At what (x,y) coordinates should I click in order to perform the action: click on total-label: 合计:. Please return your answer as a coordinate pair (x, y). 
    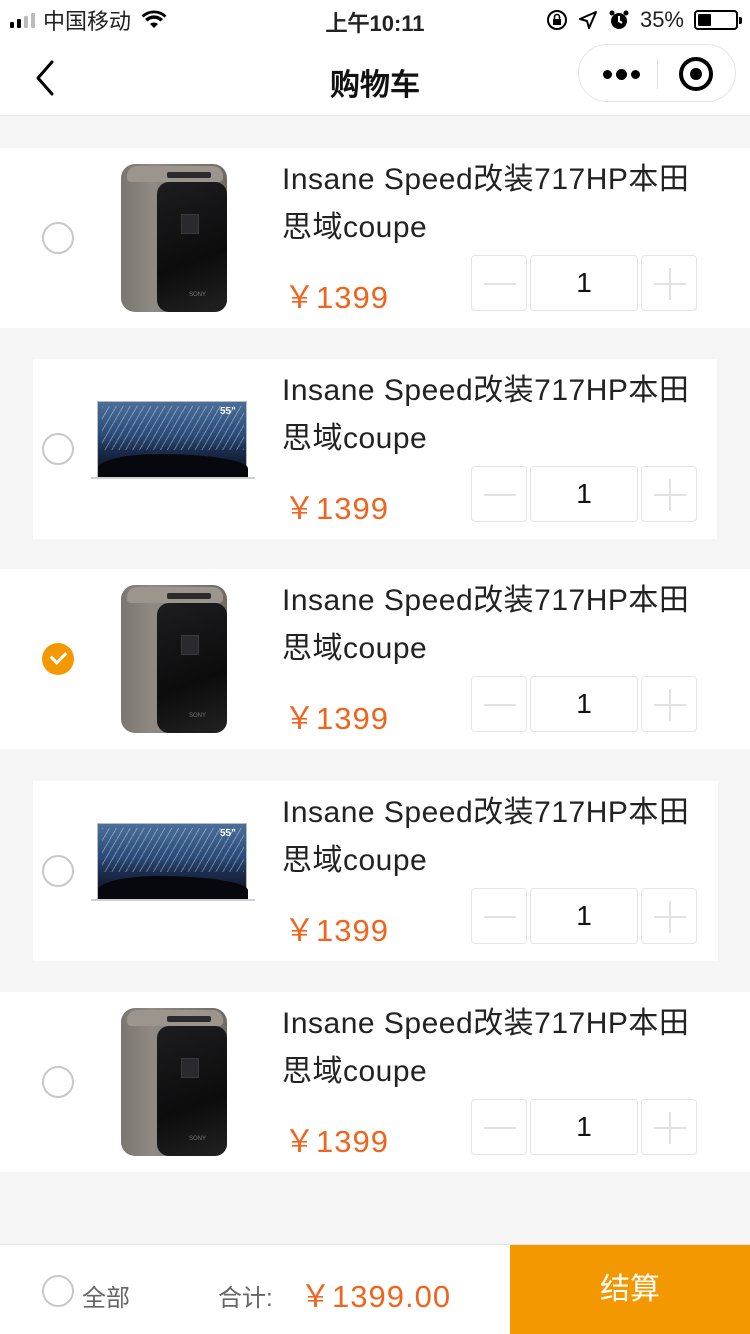
    Looking at the image, I should click on (245, 1298).